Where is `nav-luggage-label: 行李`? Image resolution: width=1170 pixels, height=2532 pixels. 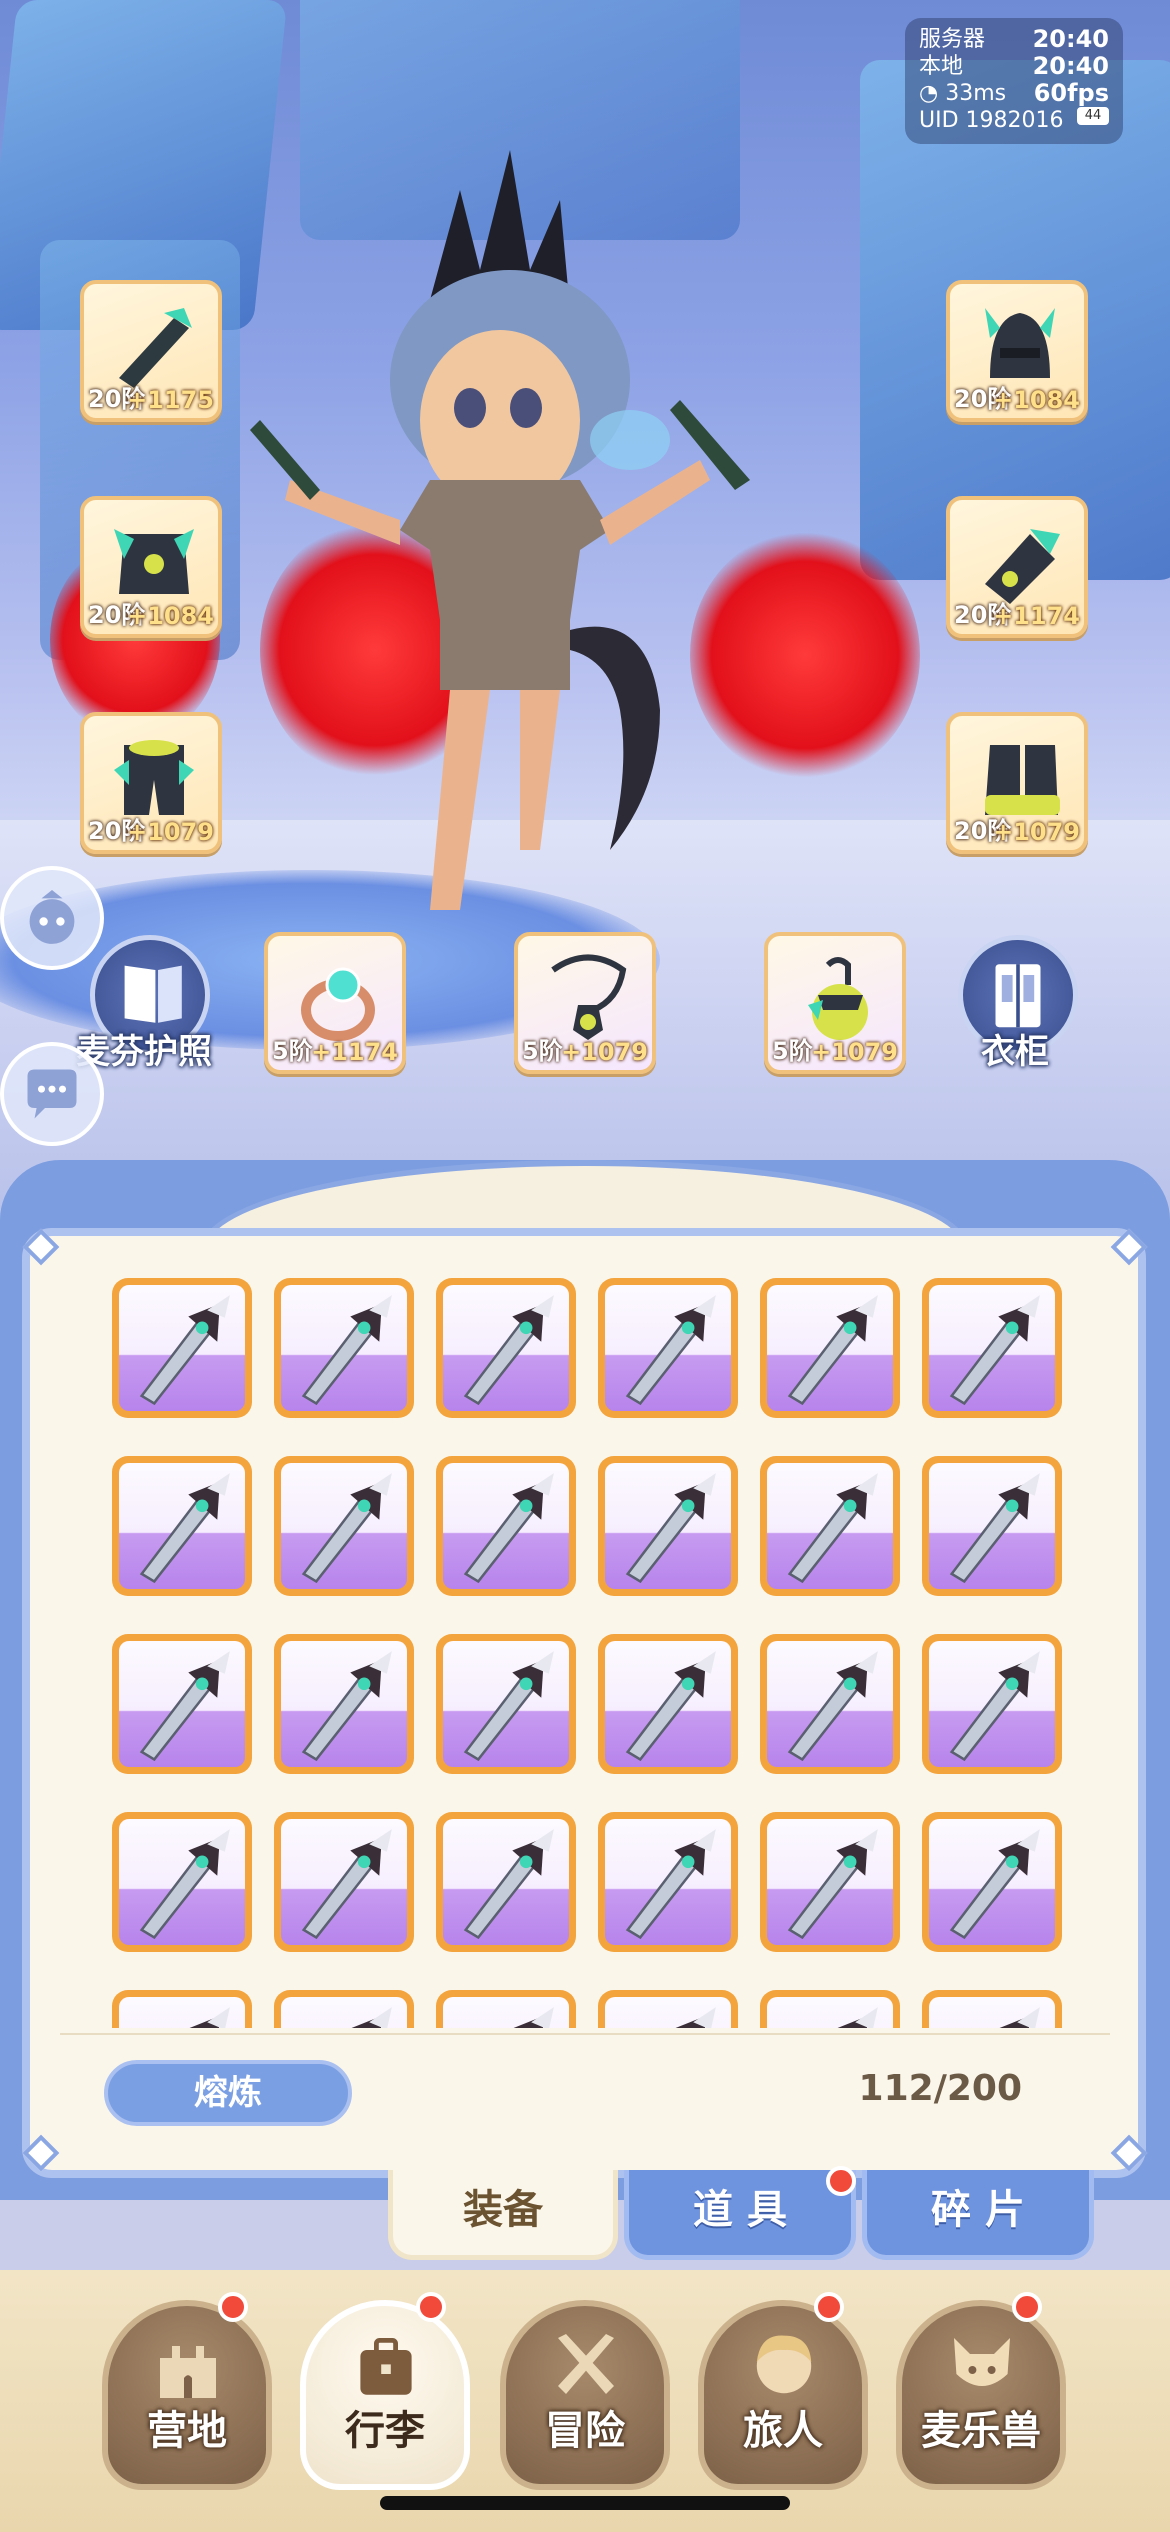 nav-luggage-label: 行李 is located at coordinates (385, 2431).